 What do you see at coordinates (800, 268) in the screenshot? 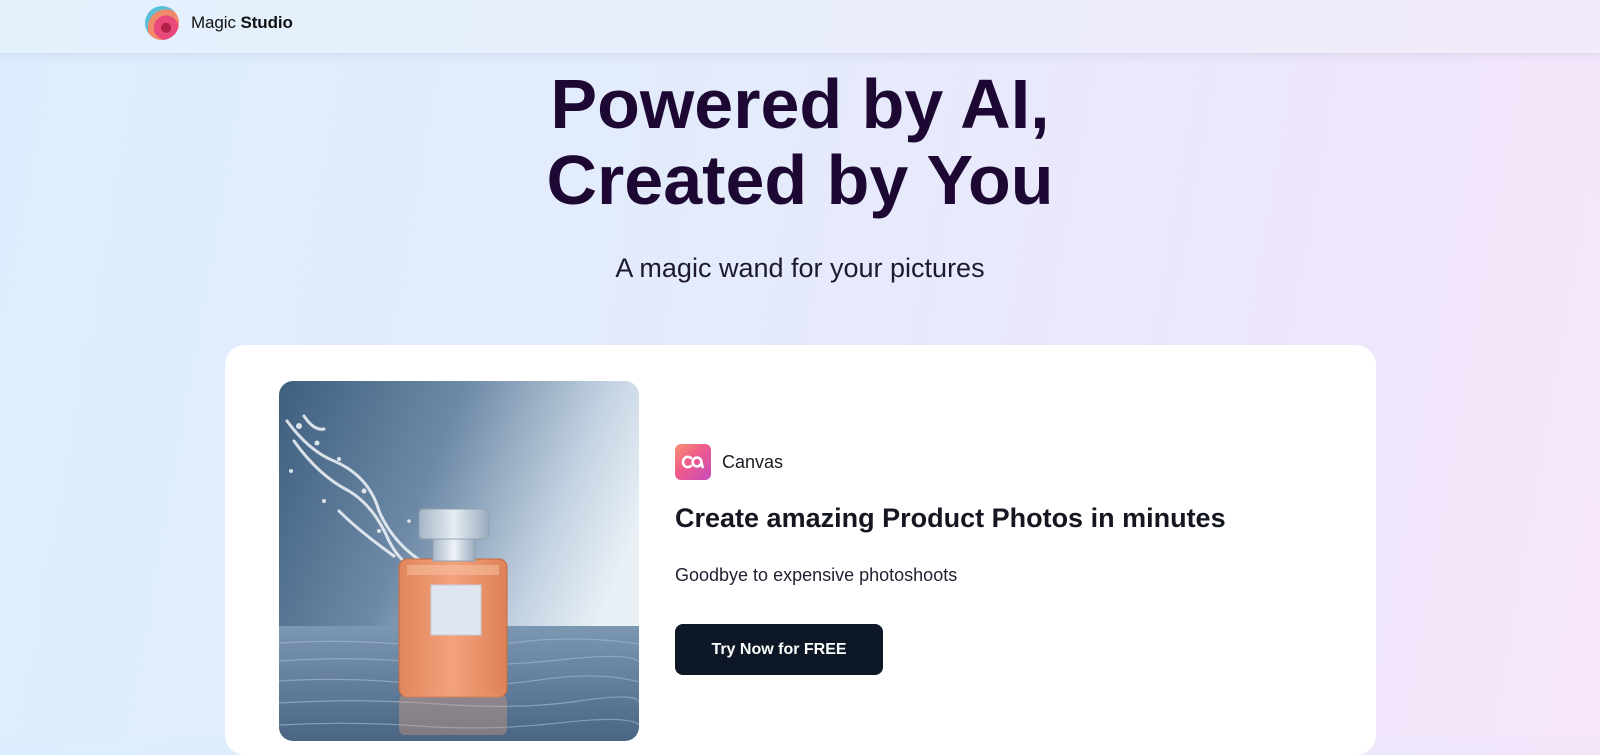
I see `hero-subtitle: A magic wand for your pictures` at bounding box center [800, 268].